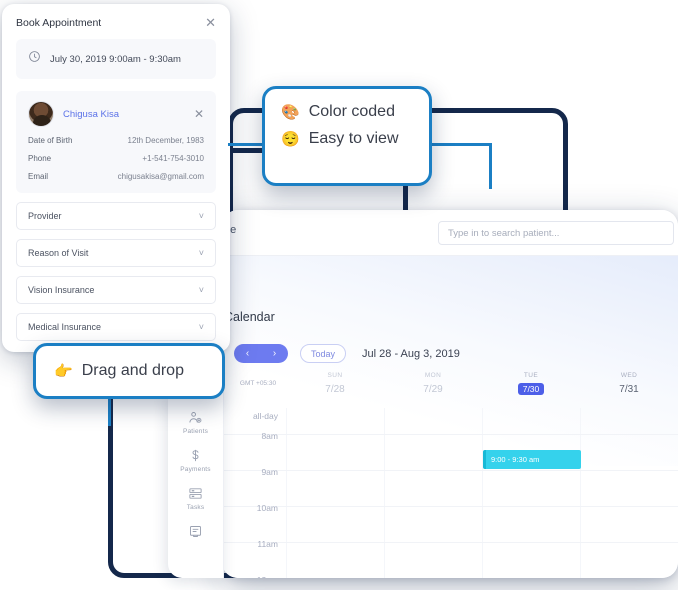 This screenshot has height=590, width=678. I want to click on field-value: chigusakisa@gmail.com, so click(160, 176).